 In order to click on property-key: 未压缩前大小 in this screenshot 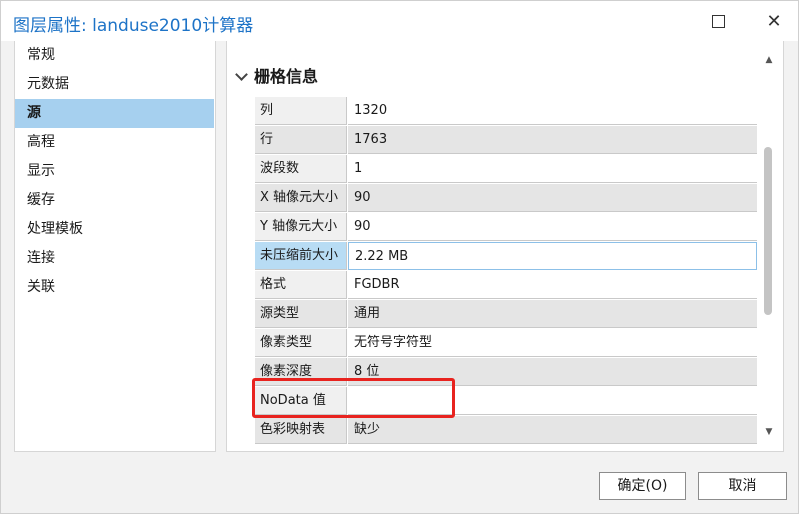, I will do `click(301, 256)`.